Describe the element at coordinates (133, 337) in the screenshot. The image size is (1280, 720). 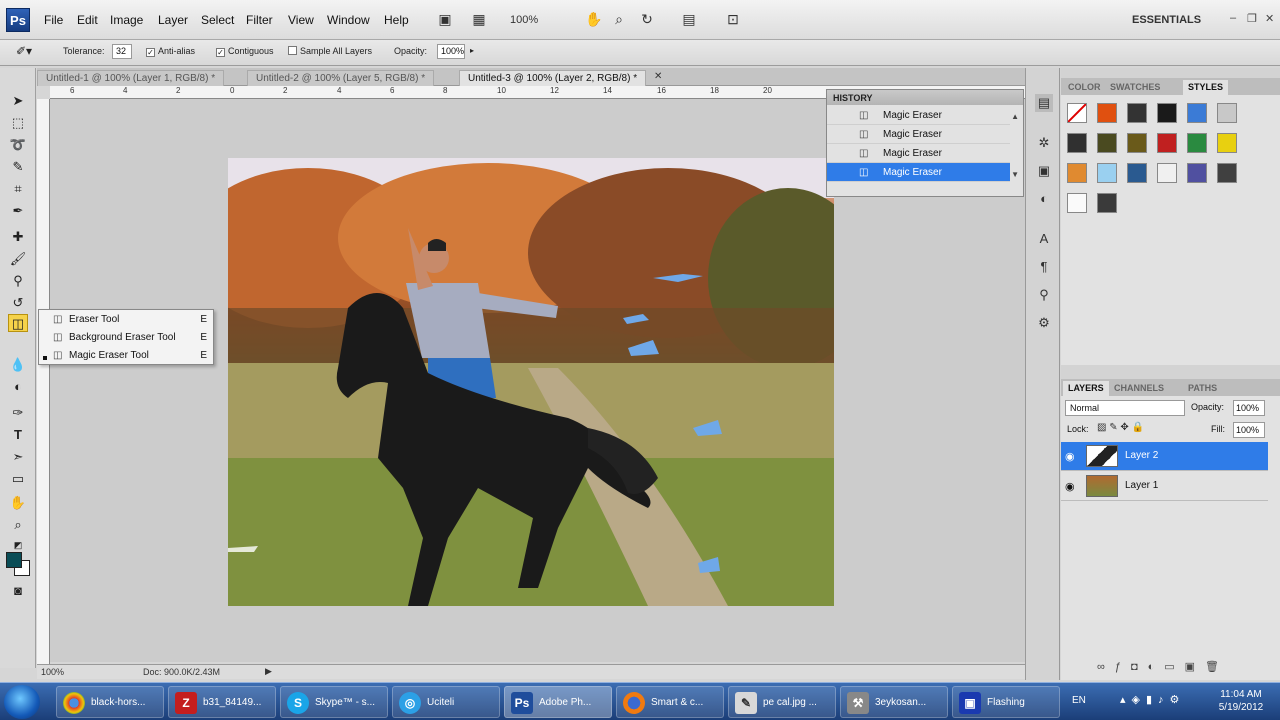
I see `flyout-item-background-eraser: ◫ Background Eraser Tool E` at that location.